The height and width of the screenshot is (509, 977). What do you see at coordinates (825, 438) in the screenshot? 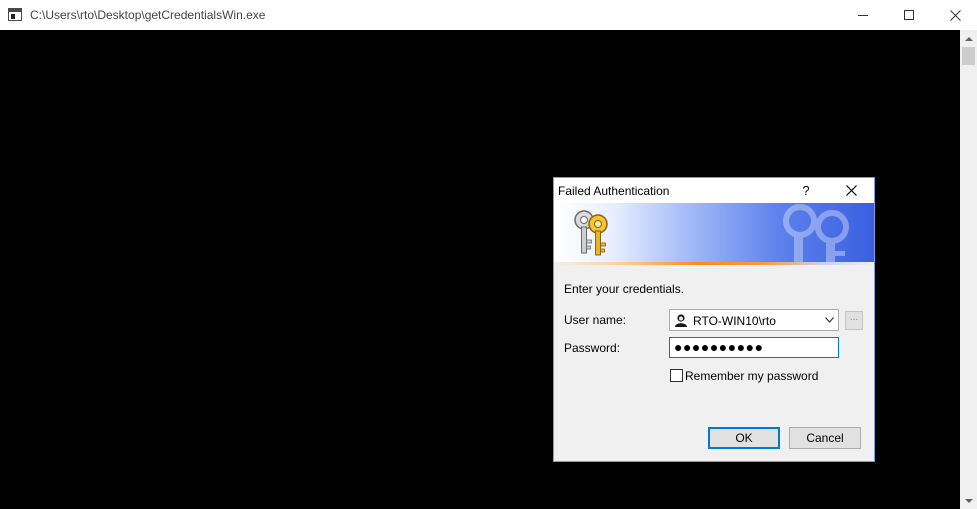
I see `cancel-button: Cancel` at bounding box center [825, 438].